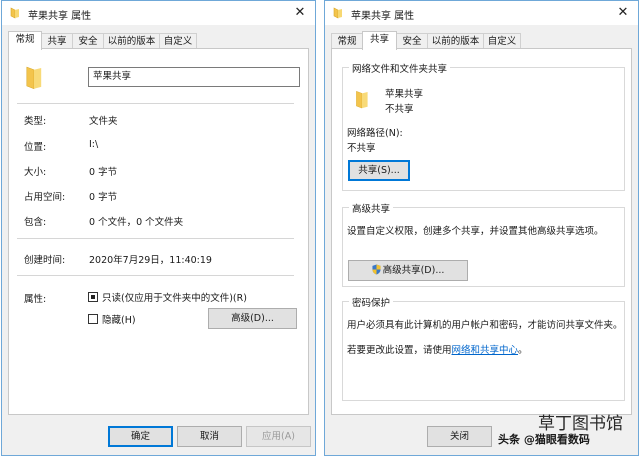 The width and height of the screenshot is (640, 458). What do you see at coordinates (119, 320) in the screenshot?
I see `hidden-label: 隐藏(H)` at bounding box center [119, 320].